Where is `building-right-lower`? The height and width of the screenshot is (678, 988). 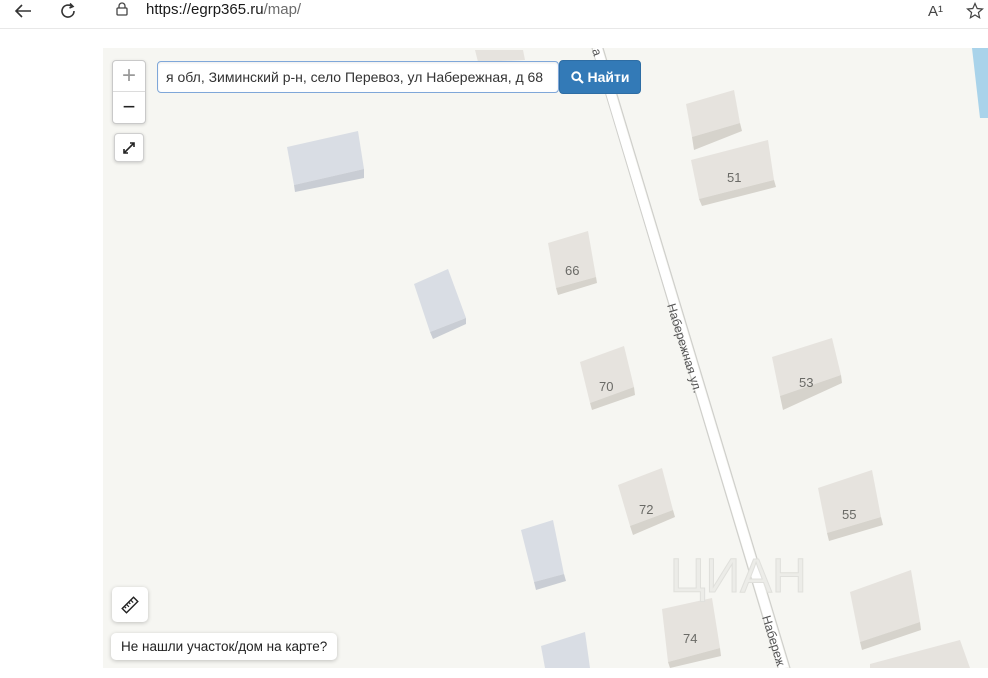
building-right-lower is located at coordinates (885, 610).